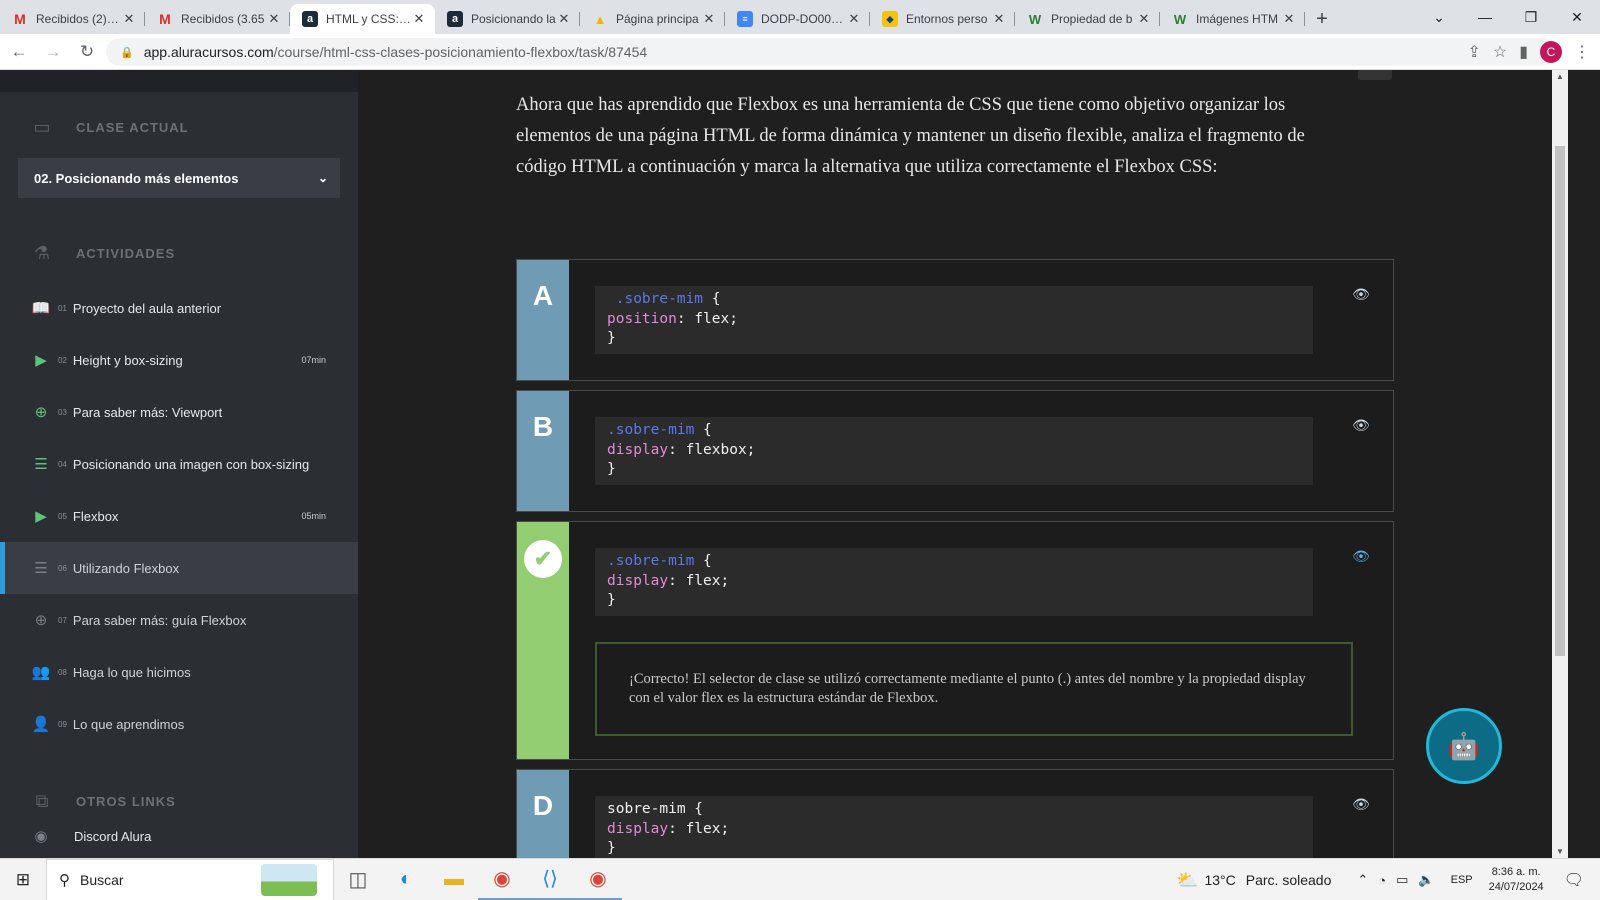 The height and width of the screenshot is (900, 1600). What do you see at coordinates (942, 19) in the screenshot?
I see `browser-tab: ◆ Entornos perso ✕` at bounding box center [942, 19].